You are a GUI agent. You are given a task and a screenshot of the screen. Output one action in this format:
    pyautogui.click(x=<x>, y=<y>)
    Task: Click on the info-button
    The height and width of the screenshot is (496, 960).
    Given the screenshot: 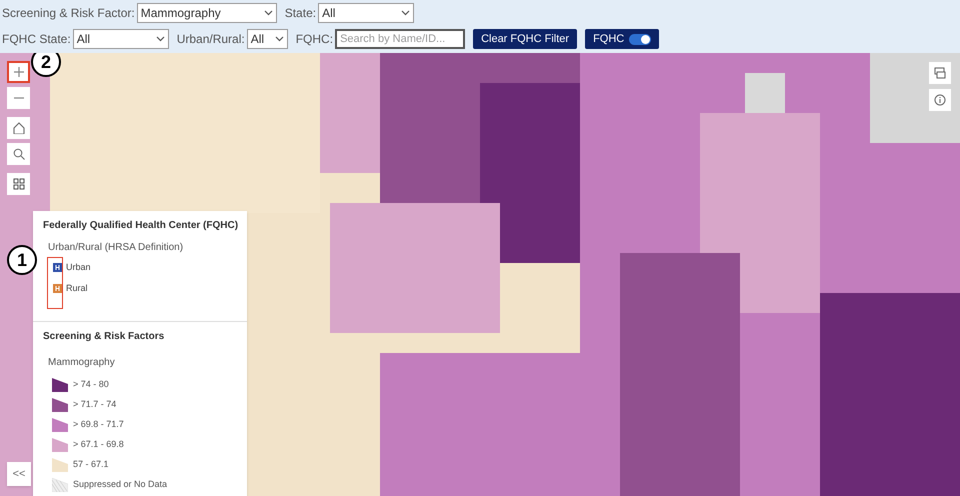 What is the action you would take?
    pyautogui.click(x=940, y=100)
    